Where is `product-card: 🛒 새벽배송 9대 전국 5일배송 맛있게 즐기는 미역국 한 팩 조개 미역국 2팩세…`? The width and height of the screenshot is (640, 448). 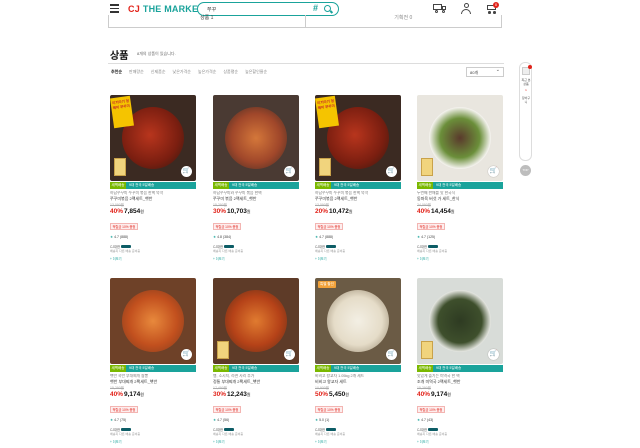
product-card: 🛒 새벽배송 9대 전국 5일배송 맛있게 즐기는 미역국 한 팩 조개 미역국 2팩세… is located at coordinates (460, 361).